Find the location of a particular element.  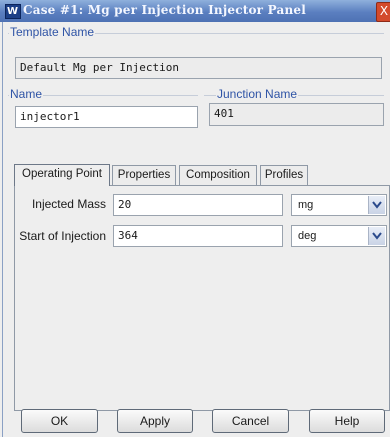

tab-composition: Composition is located at coordinates (218, 175).